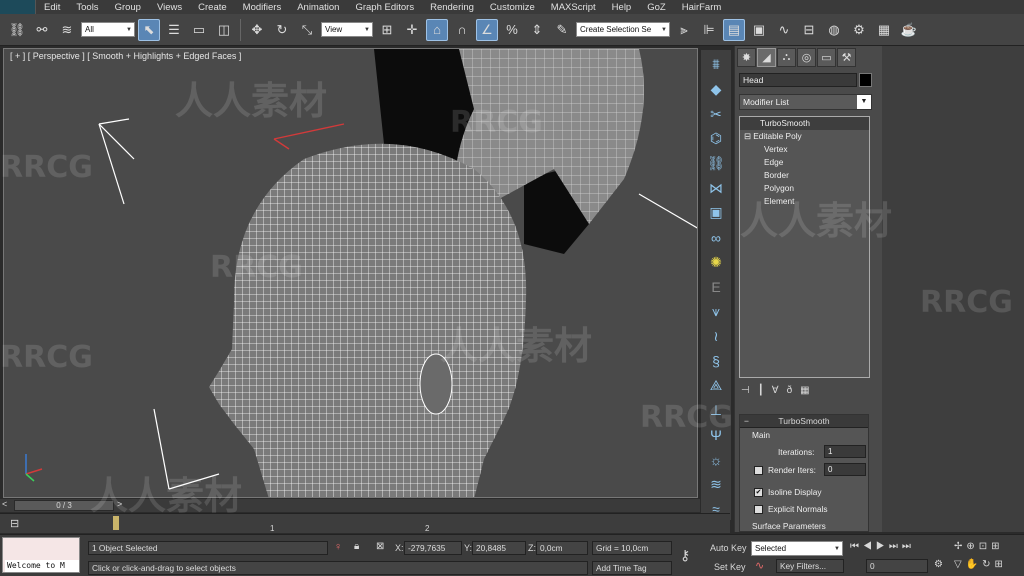  I want to click on set-key-button: Set Key, so click(730, 567).